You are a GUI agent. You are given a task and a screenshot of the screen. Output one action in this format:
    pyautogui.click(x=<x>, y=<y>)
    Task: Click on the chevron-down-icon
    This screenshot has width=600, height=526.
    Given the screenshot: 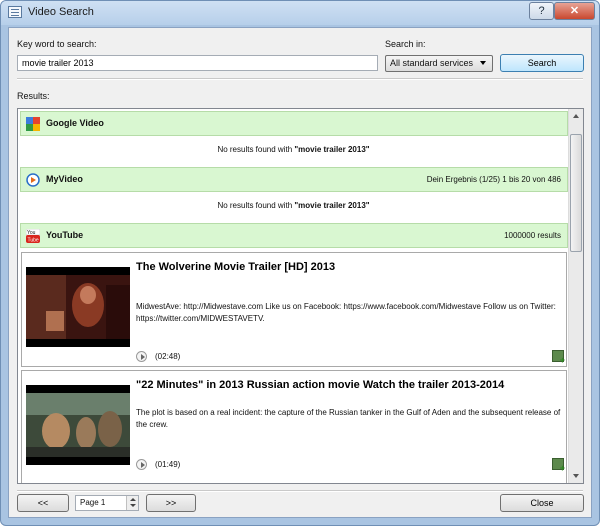 What is the action you would take?
    pyautogui.click(x=483, y=63)
    